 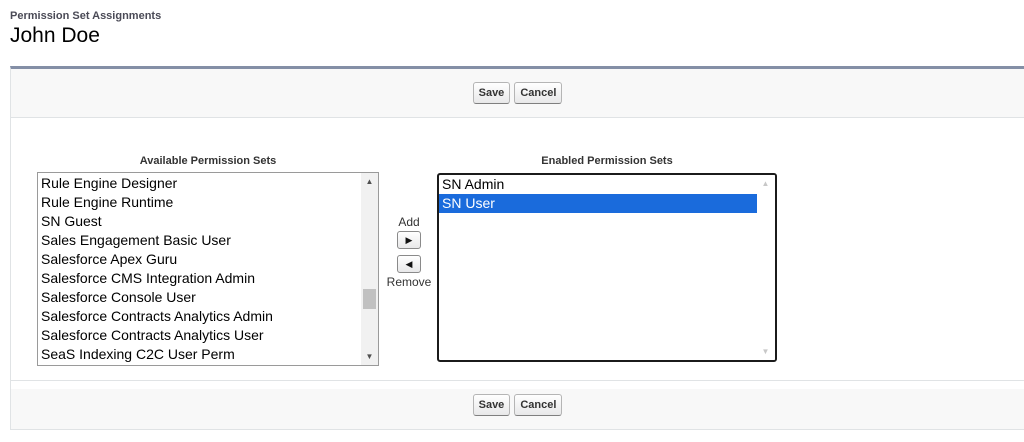 I want to click on triangle-right-icon: ▶, so click(x=409, y=239).